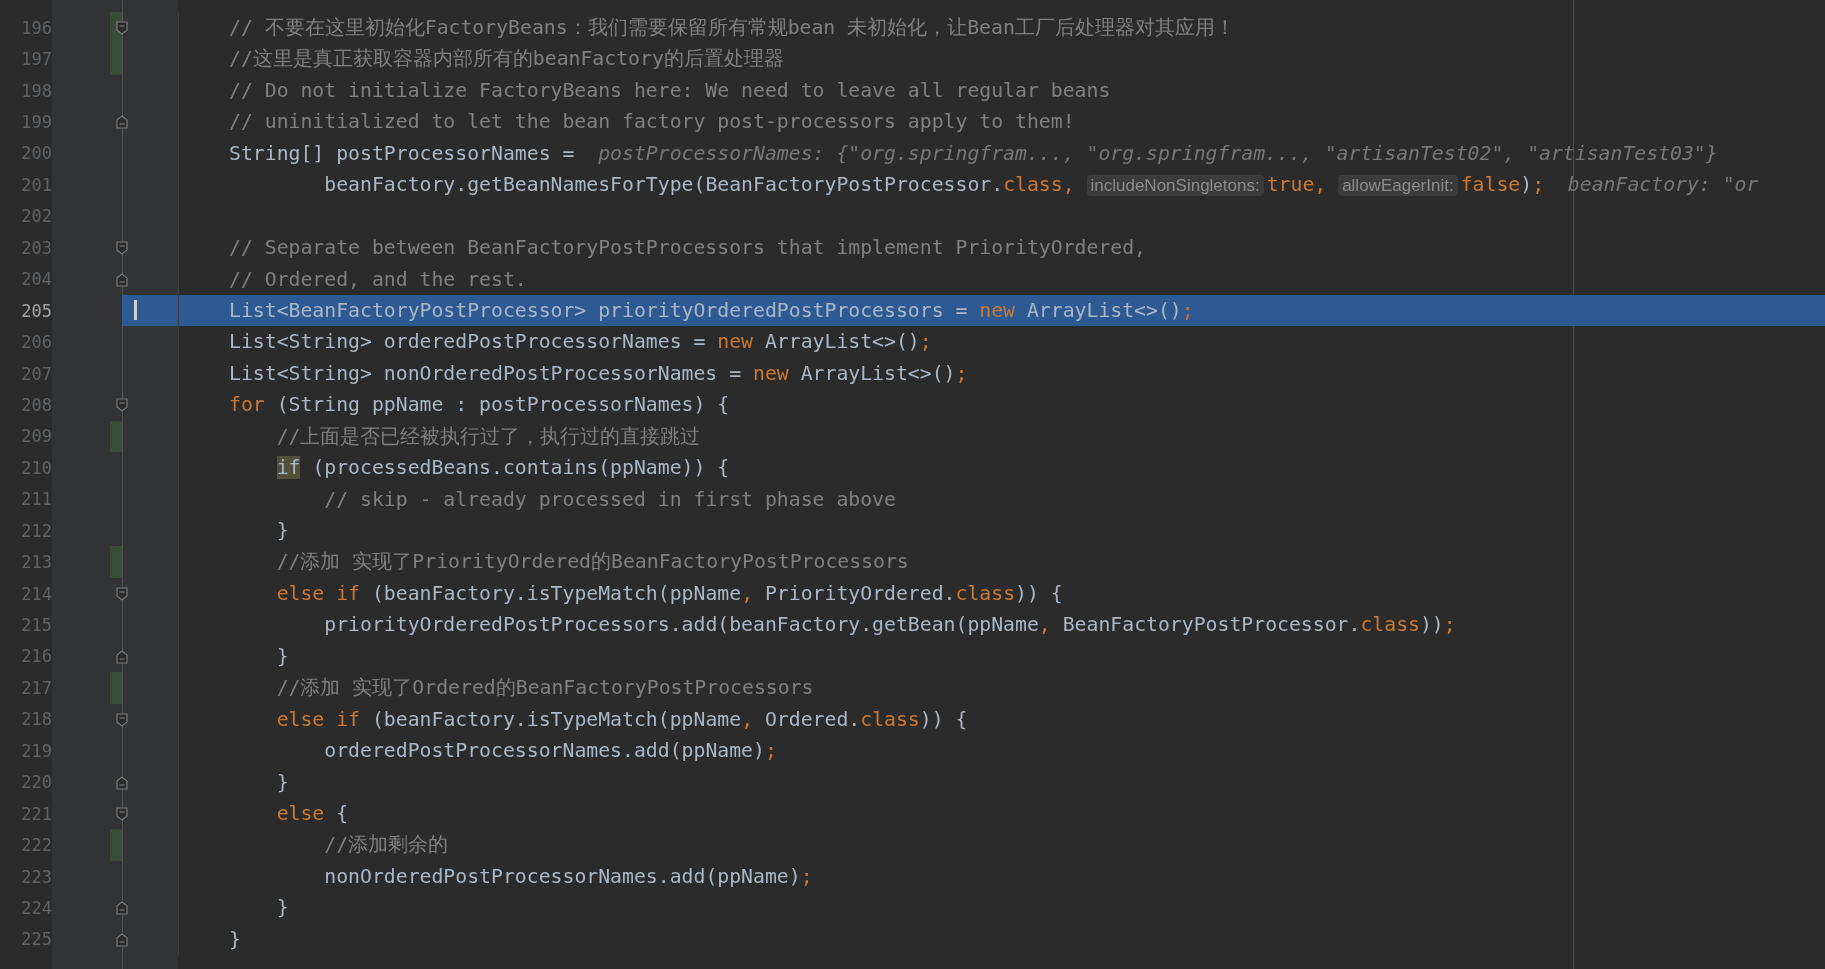 The width and height of the screenshot is (1825, 969). What do you see at coordinates (36, 876) in the screenshot?
I see `line-number: 223` at bounding box center [36, 876].